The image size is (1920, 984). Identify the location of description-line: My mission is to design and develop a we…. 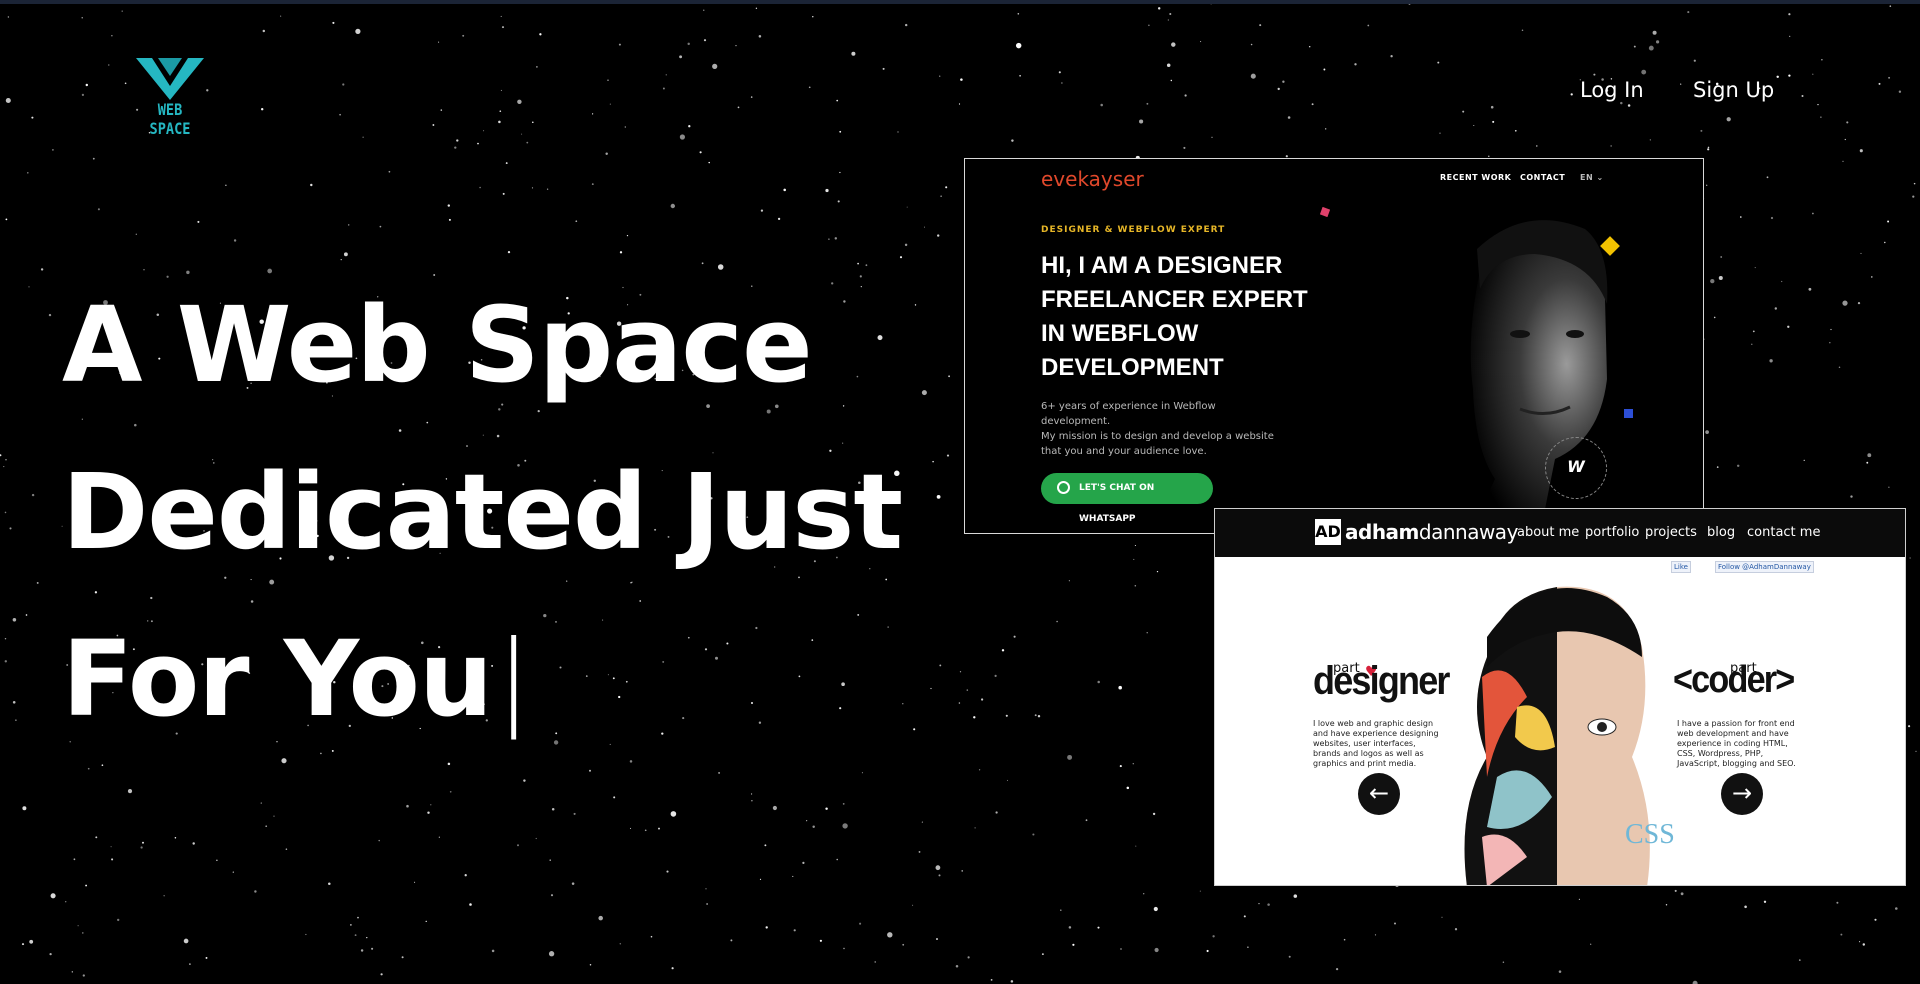
(1157, 436).